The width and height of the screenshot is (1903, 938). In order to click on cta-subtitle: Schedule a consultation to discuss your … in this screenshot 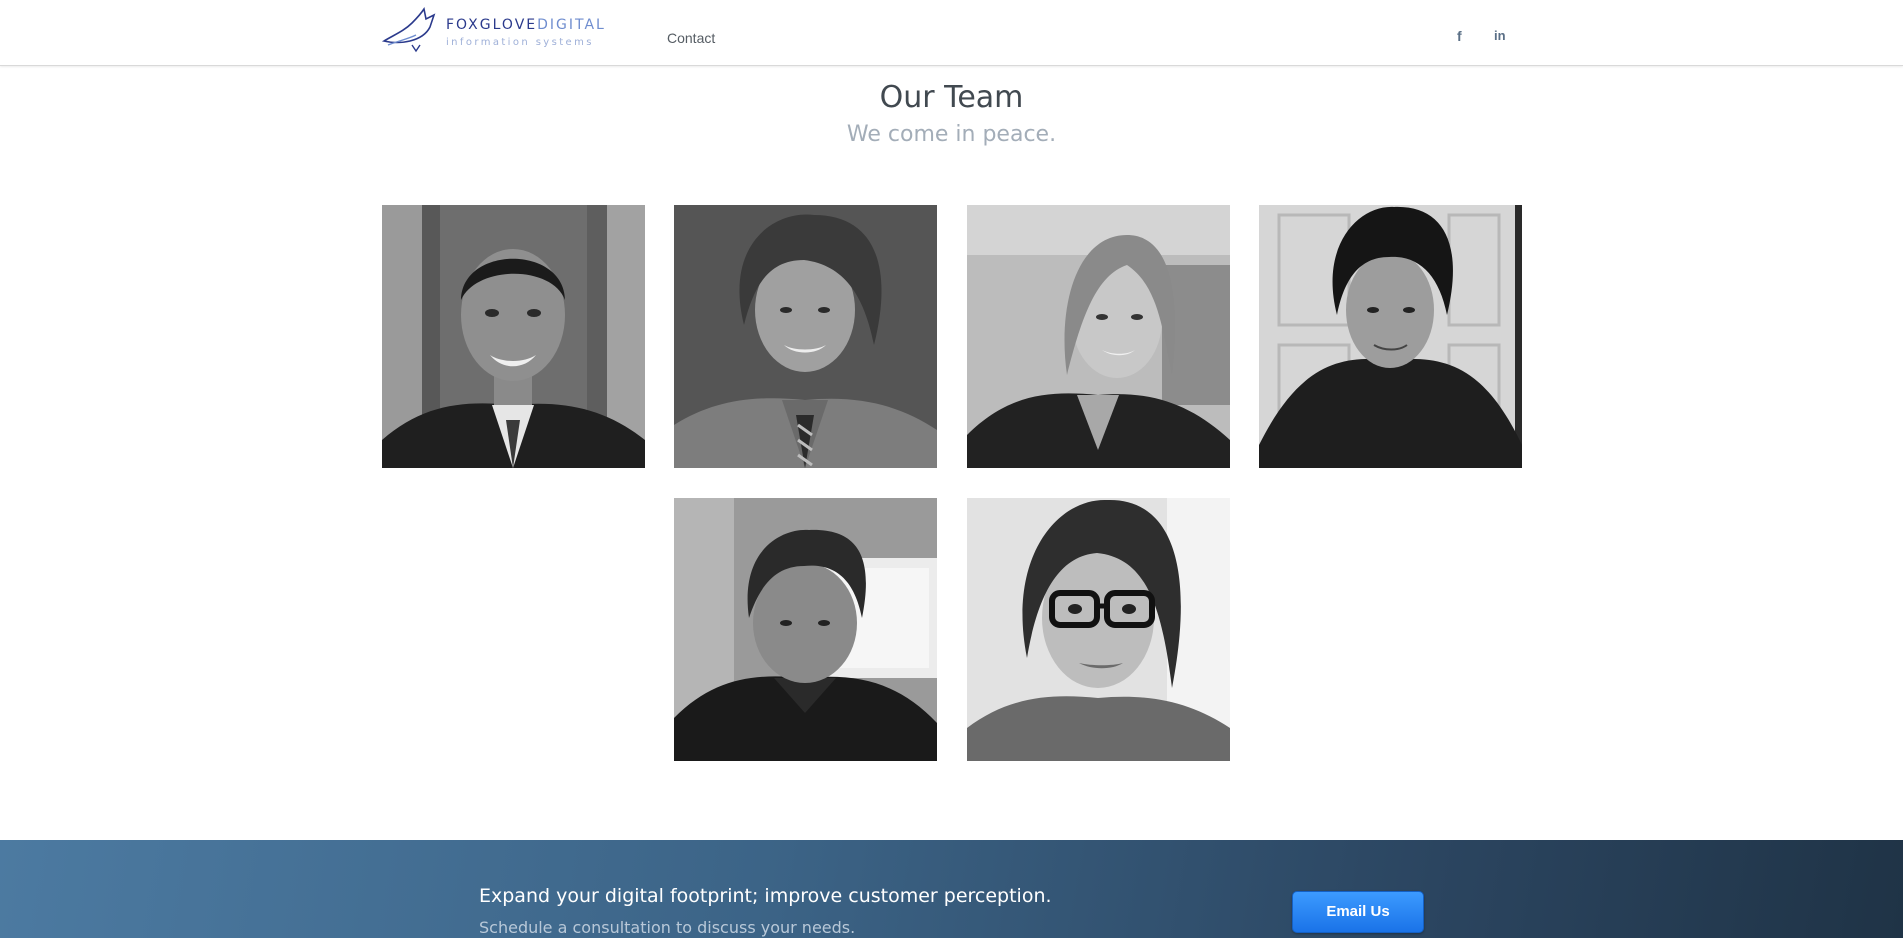, I will do `click(667, 927)`.